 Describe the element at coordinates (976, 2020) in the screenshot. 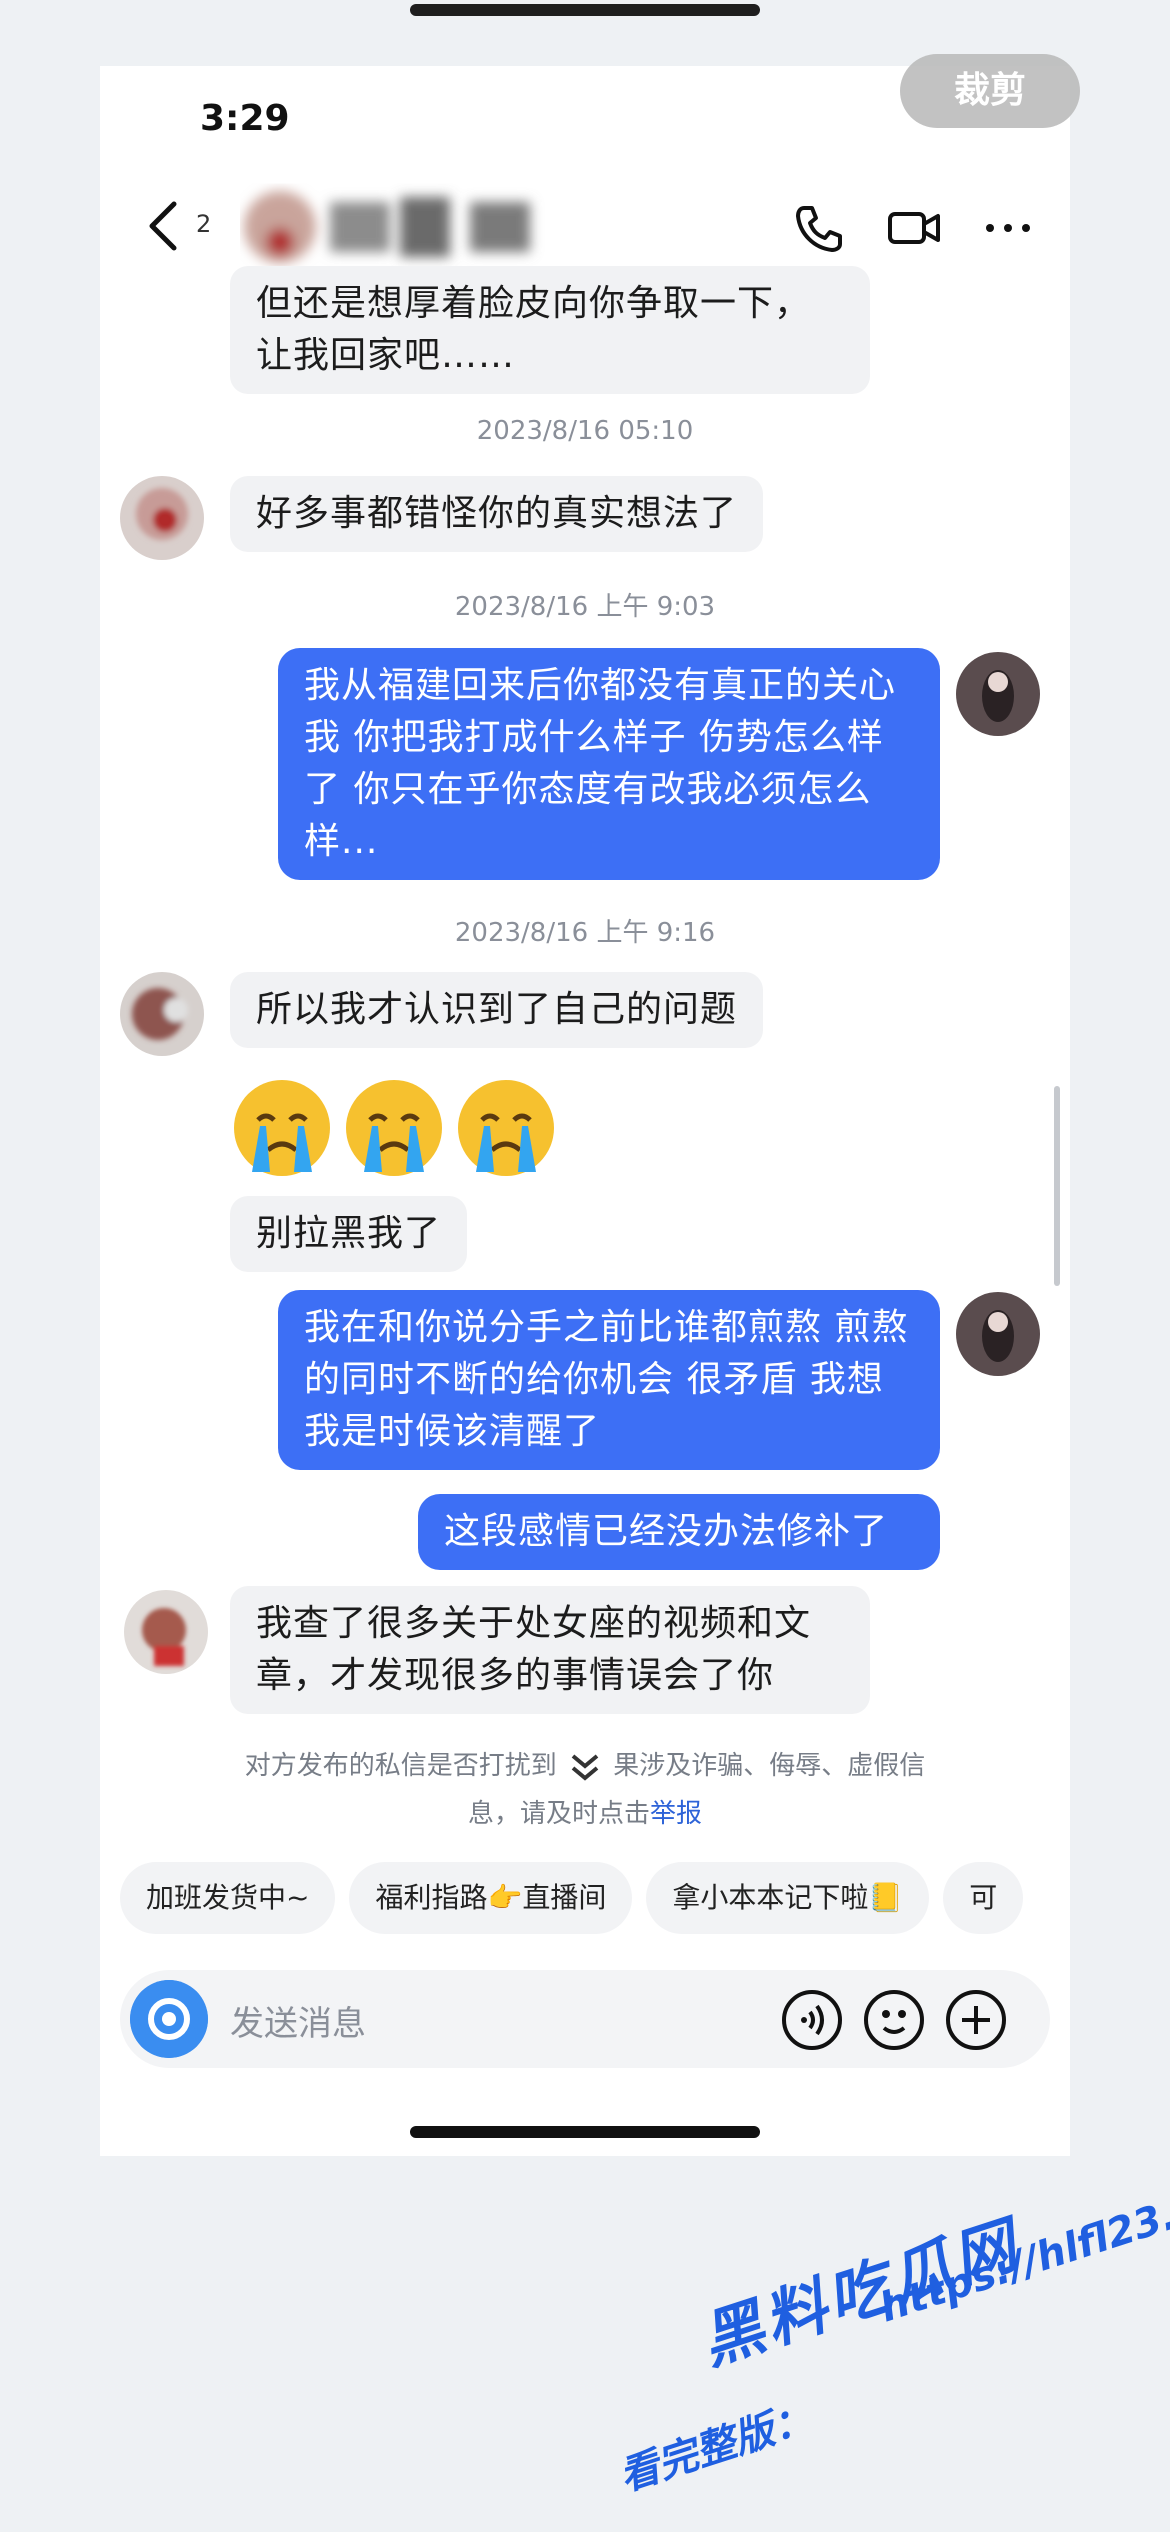

I see `add-icon` at that location.